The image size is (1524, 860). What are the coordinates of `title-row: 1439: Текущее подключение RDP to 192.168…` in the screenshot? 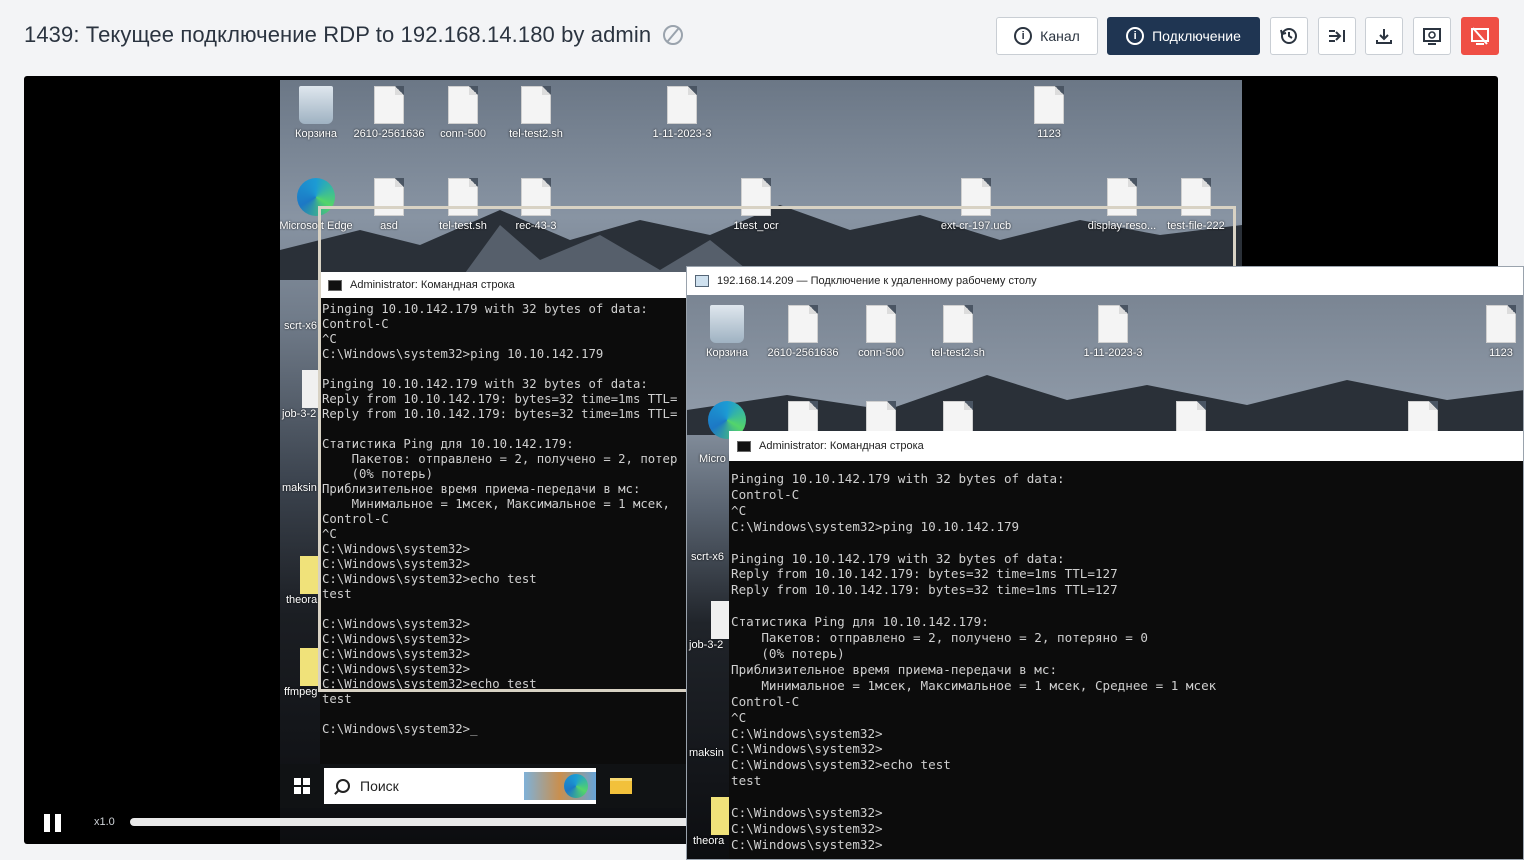 It's located at (354, 35).